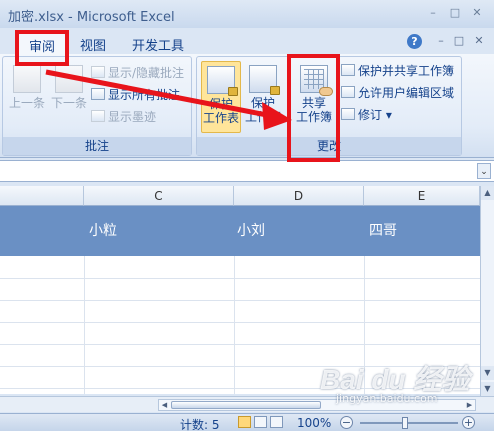 The width and height of the screenshot is (494, 431). Describe the element at coordinates (299, 196) in the screenshot. I see `column-header-d: D` at that location.